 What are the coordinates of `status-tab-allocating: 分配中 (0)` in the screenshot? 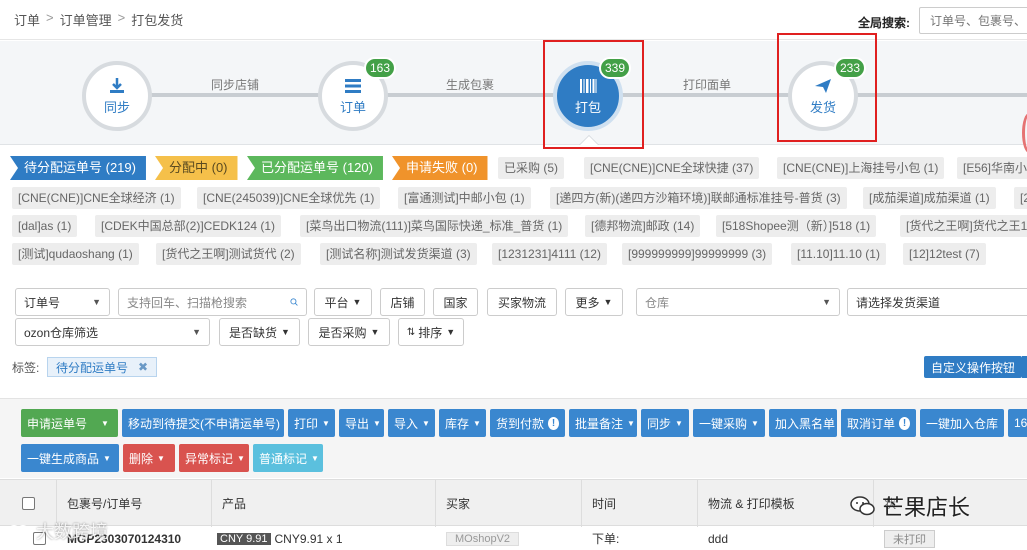 It's located at (196, 168).